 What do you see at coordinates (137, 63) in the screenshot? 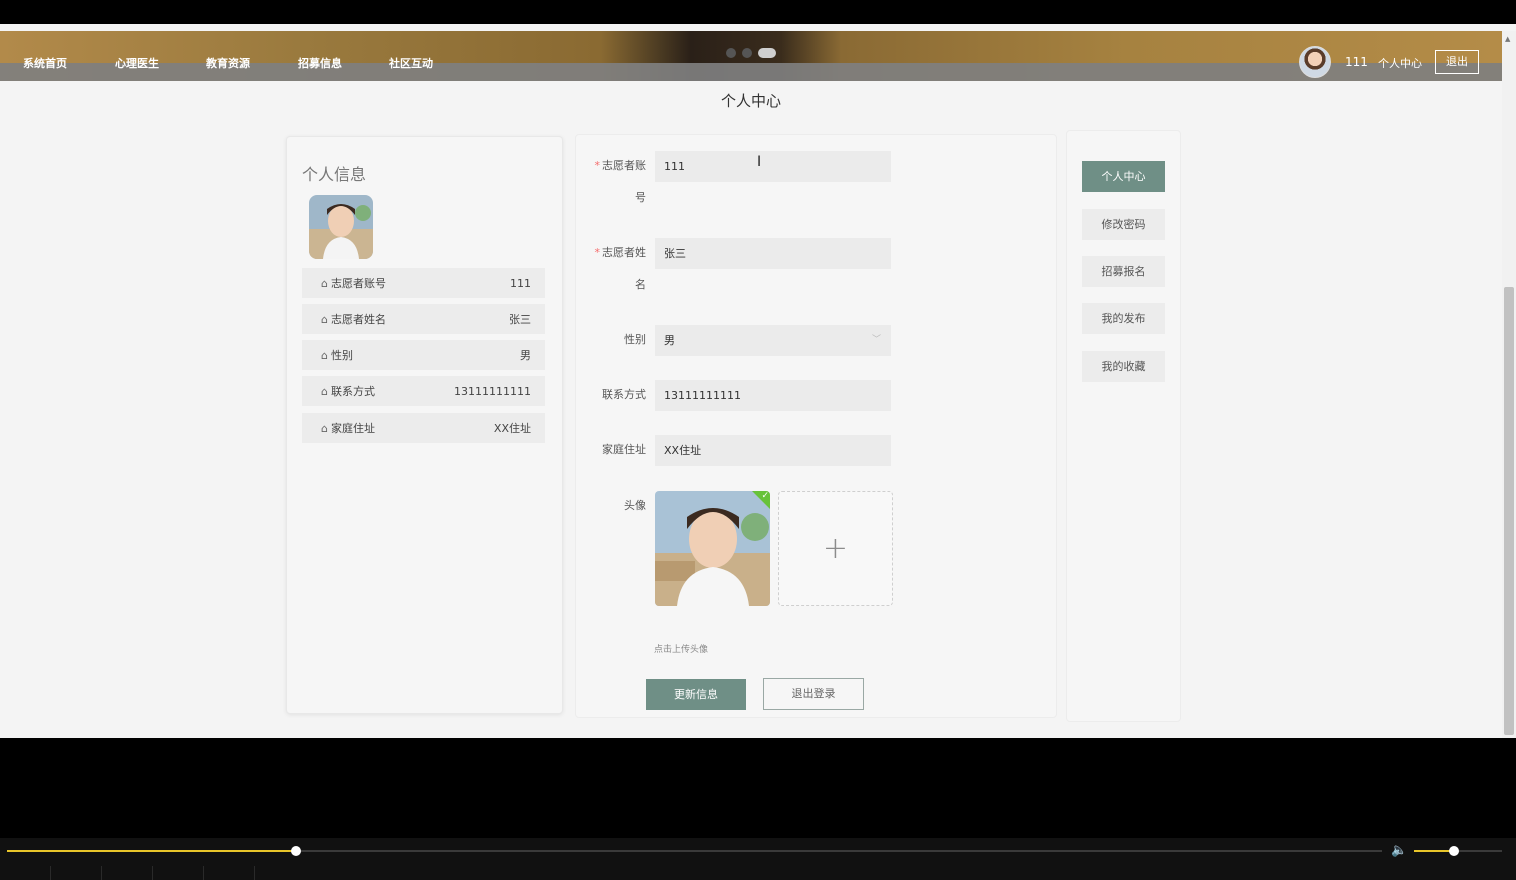
I see `nav-item-doctor: 心理医生` at bounding box center [137, 63].